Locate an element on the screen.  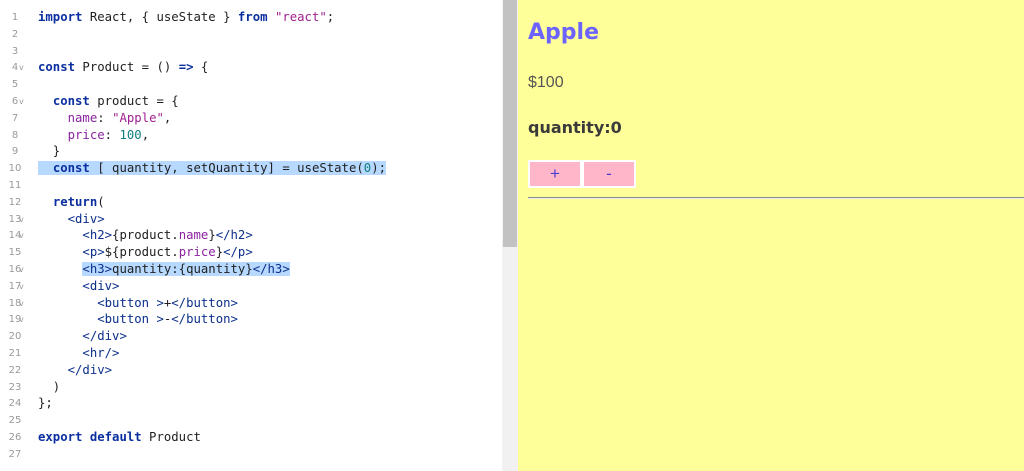
line-number: 23 is located at coordinates (15, 387).